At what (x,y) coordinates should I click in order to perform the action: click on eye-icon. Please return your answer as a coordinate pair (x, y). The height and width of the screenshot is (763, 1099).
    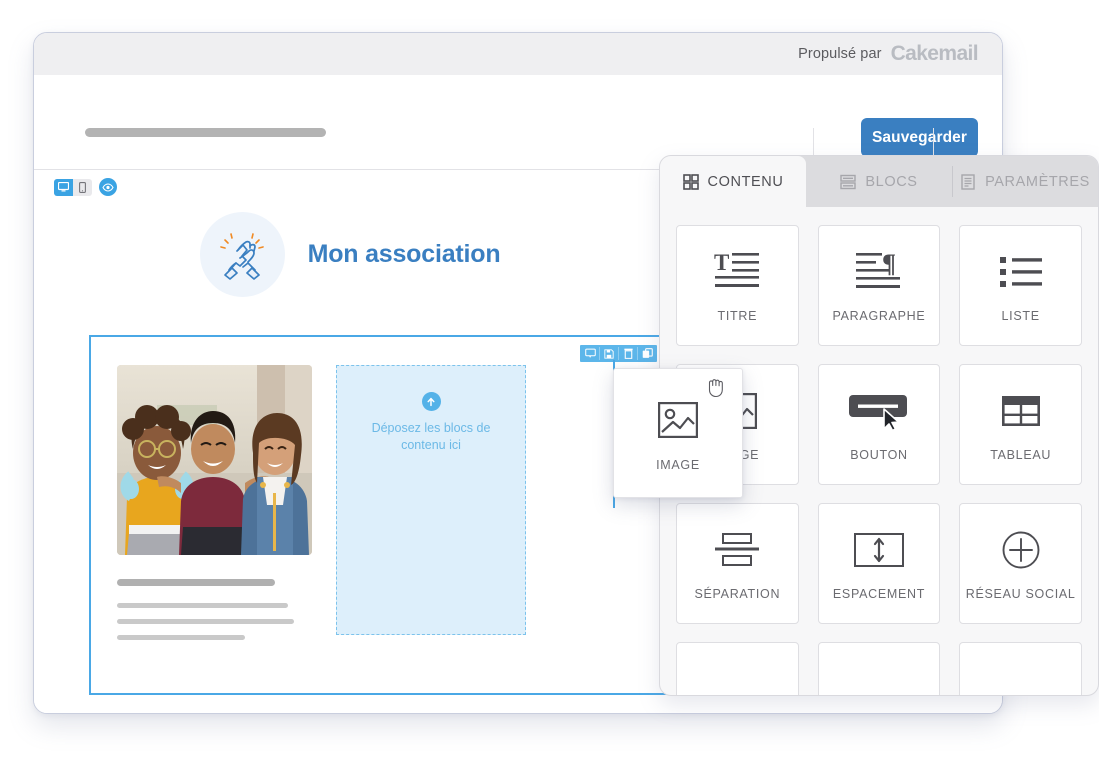
    Looking at the image, I should click on (108, 187).